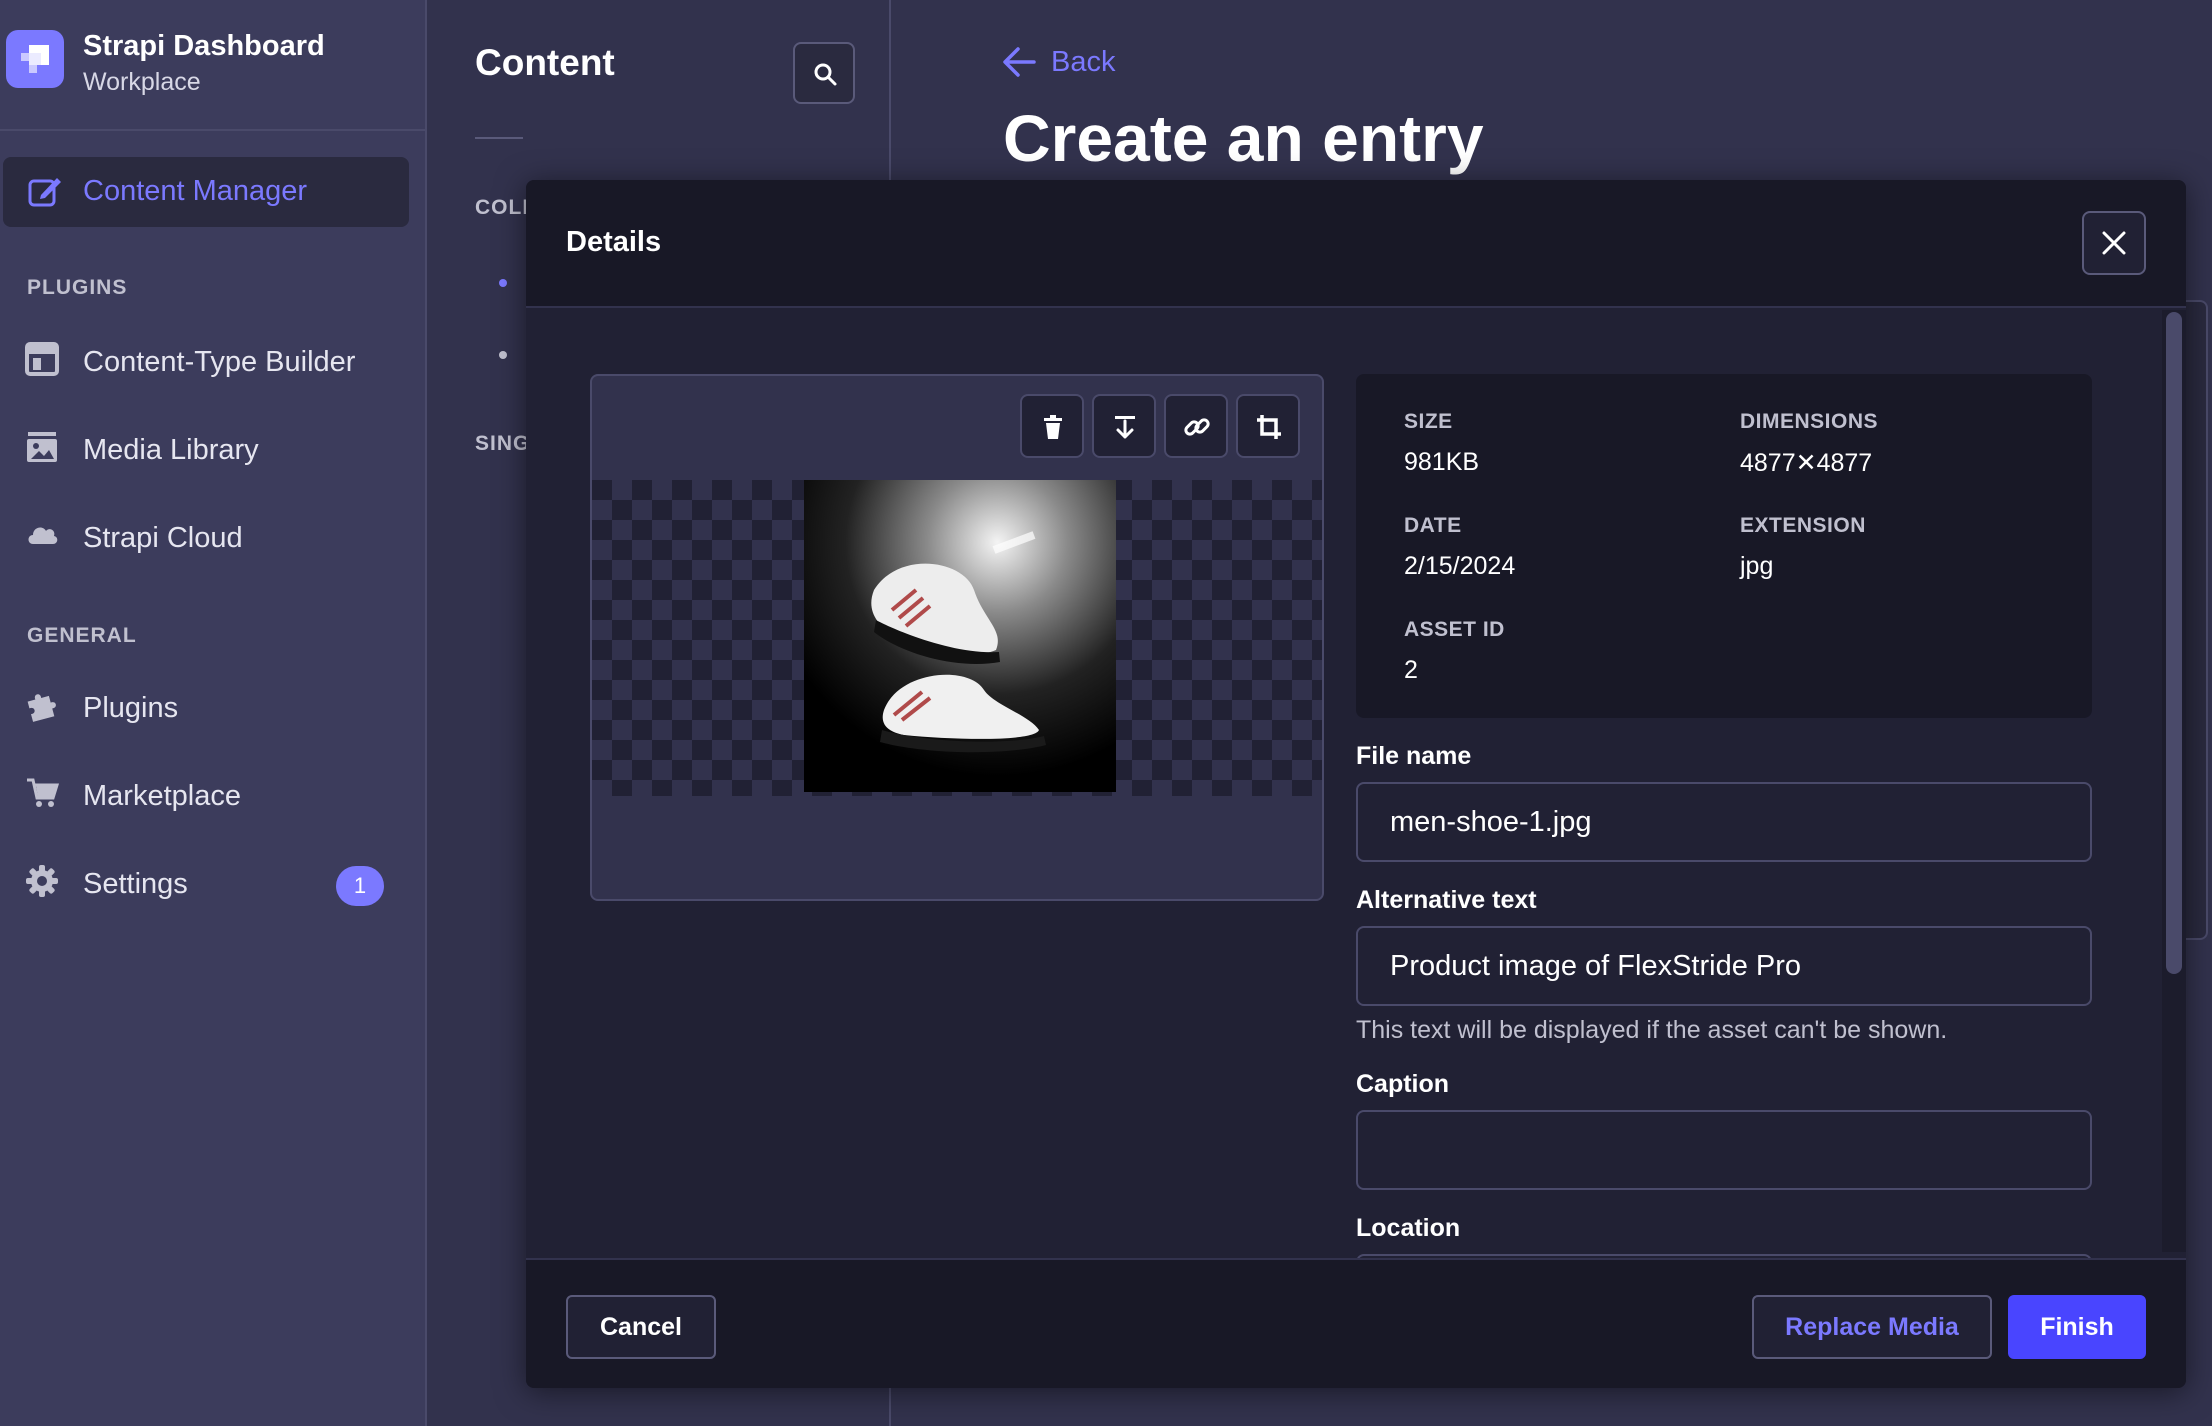 Image resolution: width=2212 pixels, height=1426 pixels. Describe the element at coordinates (1403, 1084) in the screenshot. I see `caption-label: Caption` at that location.